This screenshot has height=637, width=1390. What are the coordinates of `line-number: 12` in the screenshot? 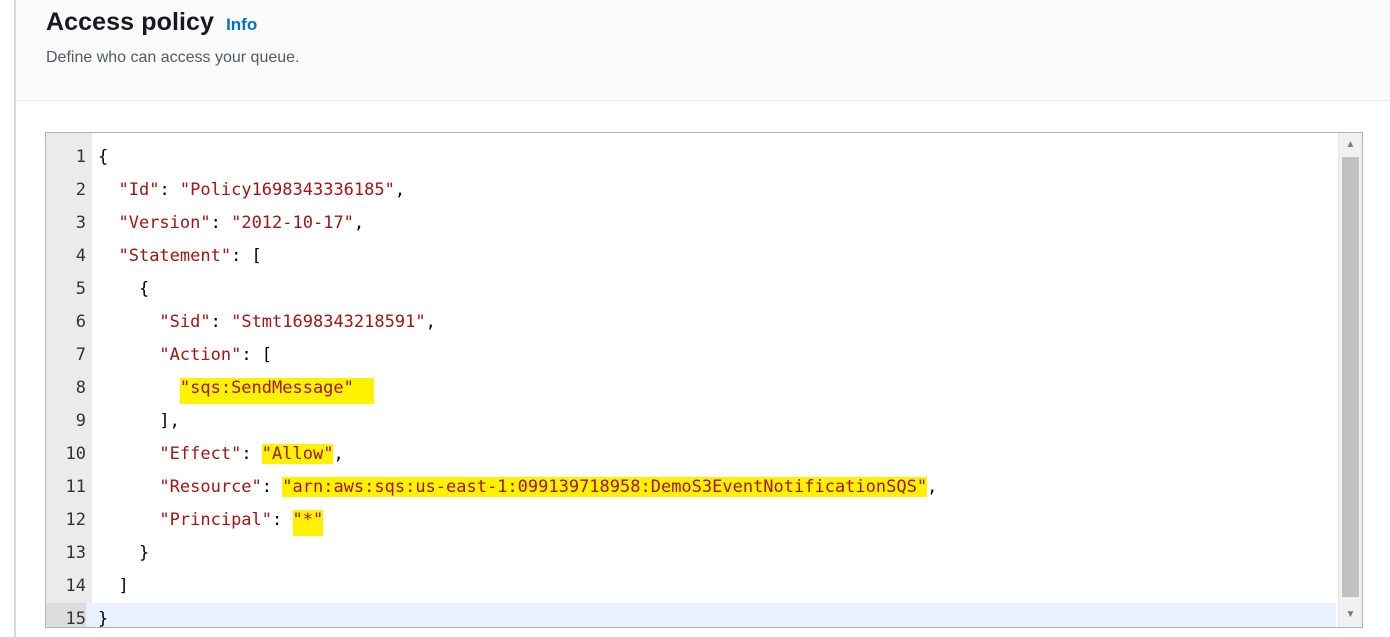 It's located at (75, 520).